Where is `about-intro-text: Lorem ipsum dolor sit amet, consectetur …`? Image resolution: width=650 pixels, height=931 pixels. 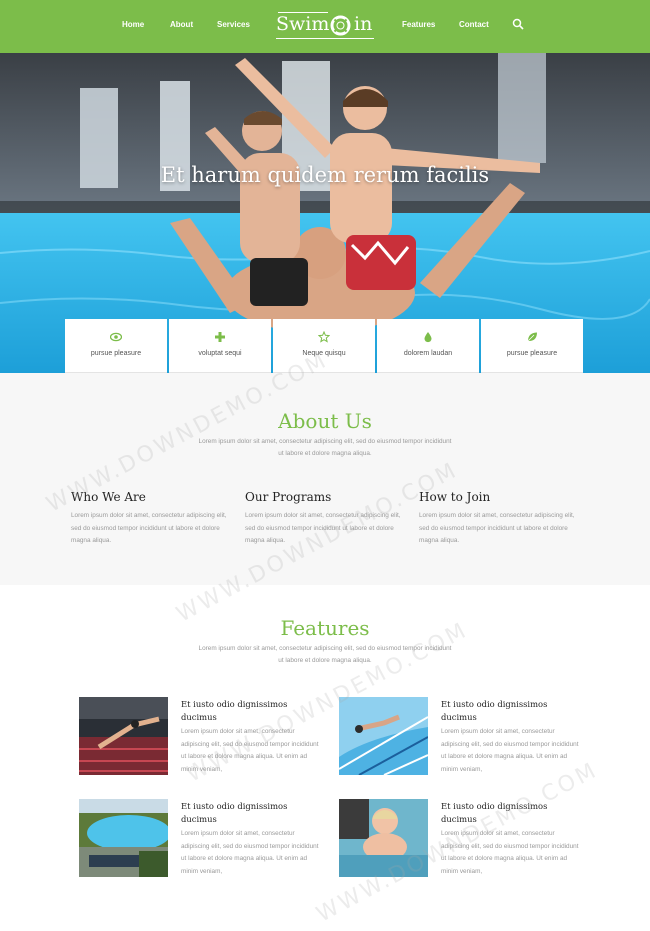 about-intro-text: Lorem ipsum dolor sit amet, consectetur … is located at coordinates (325, 447).